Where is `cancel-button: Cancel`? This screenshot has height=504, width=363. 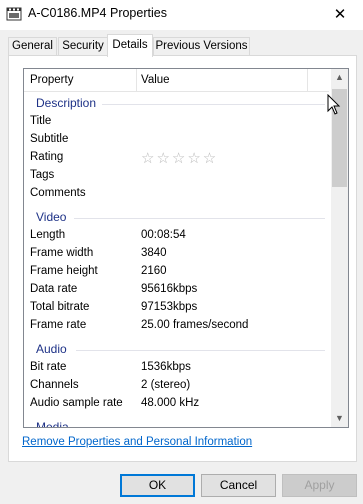
cancel-button: Cancel is located at coordinates (238, 485).